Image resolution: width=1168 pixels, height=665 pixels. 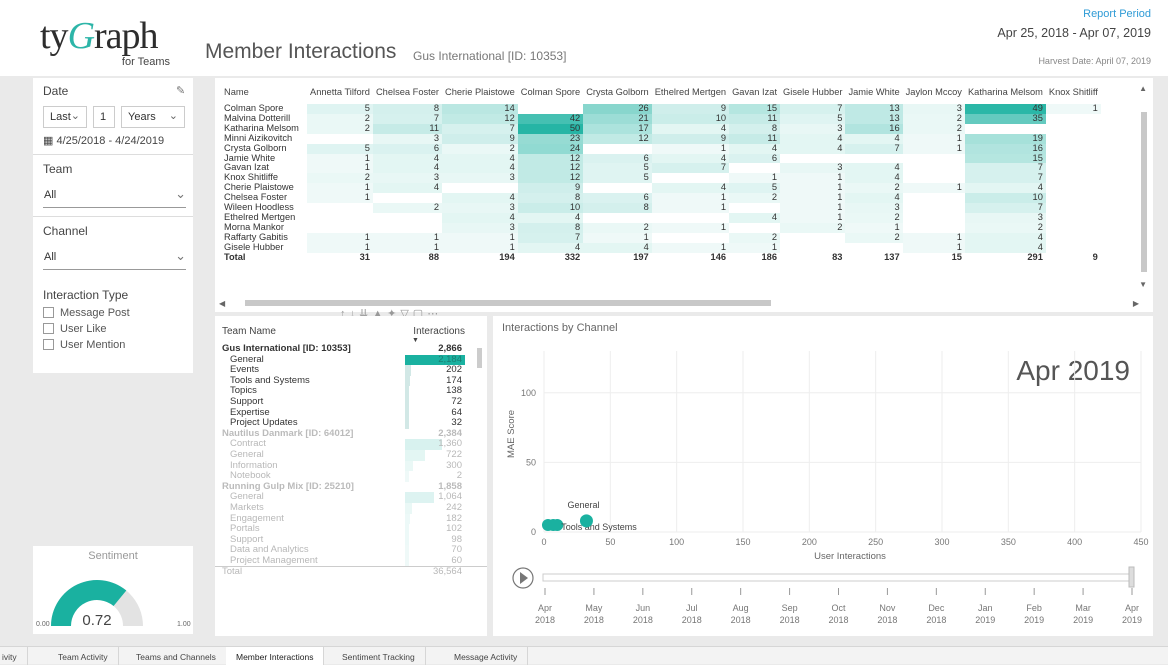 What do you see at coordinates (1073, 93) in the screenshot?
I see `matrix-col-header: Knox Shitliff` at bounding box center [1073, 93].